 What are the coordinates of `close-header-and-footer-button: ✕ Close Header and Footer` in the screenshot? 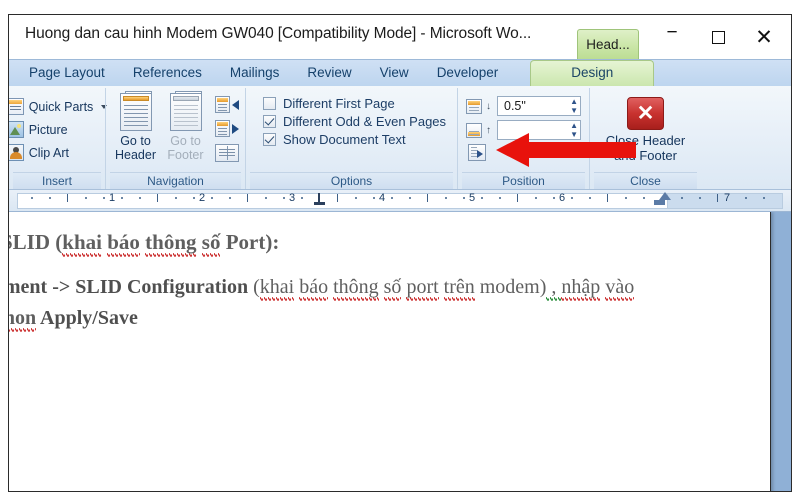 It's located at (645, 128).